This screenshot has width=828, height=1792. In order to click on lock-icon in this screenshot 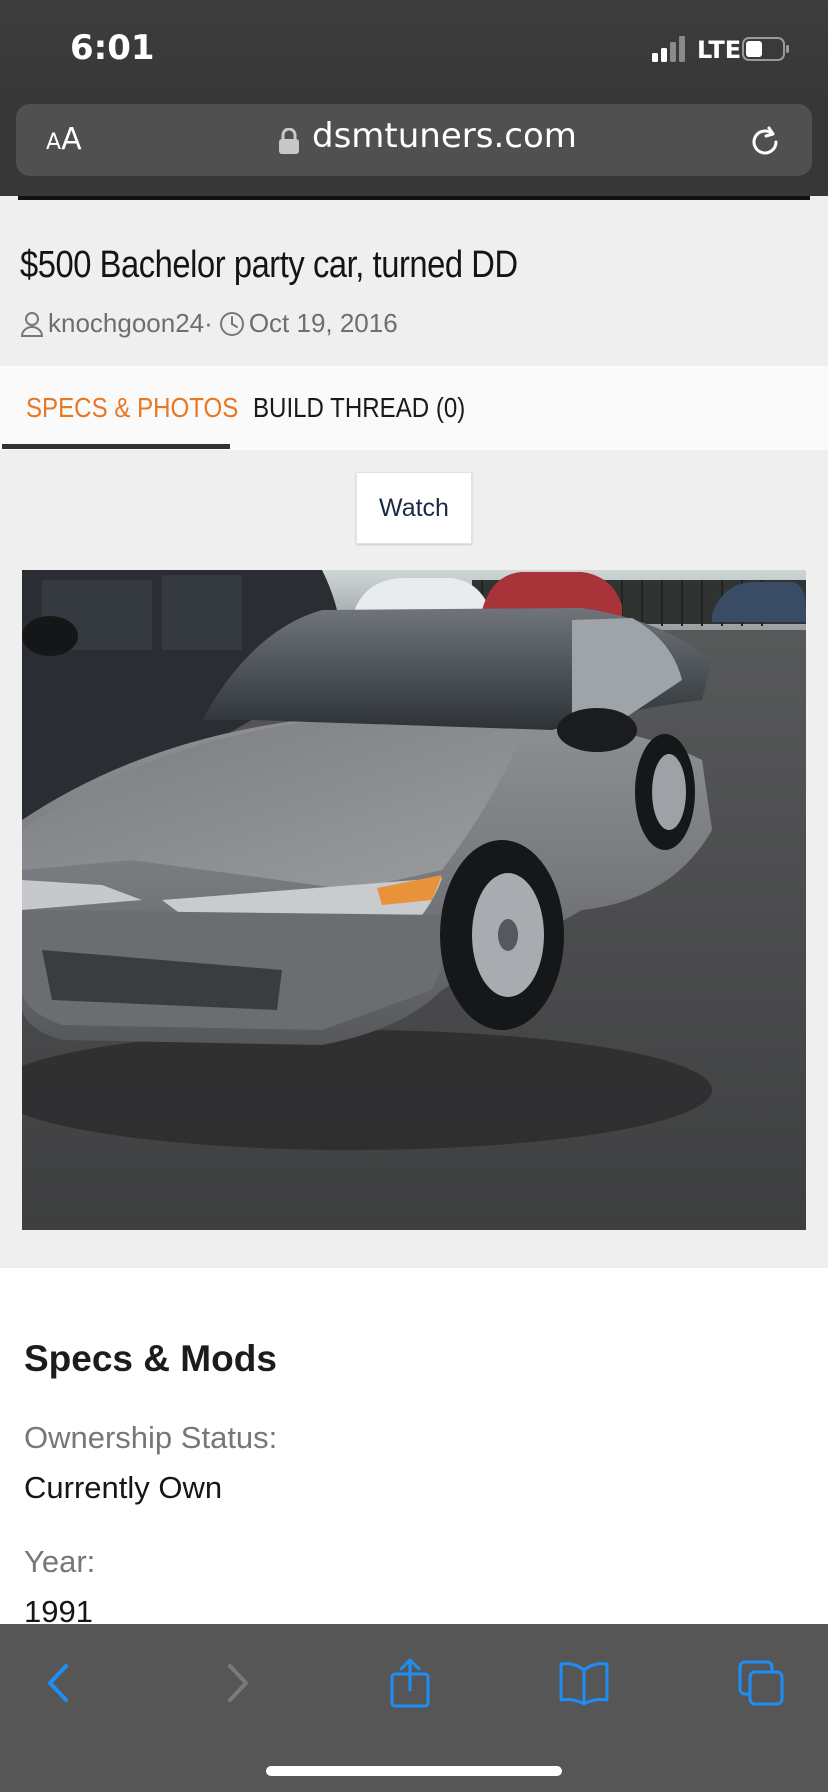, I will do `click(289, 141)`.